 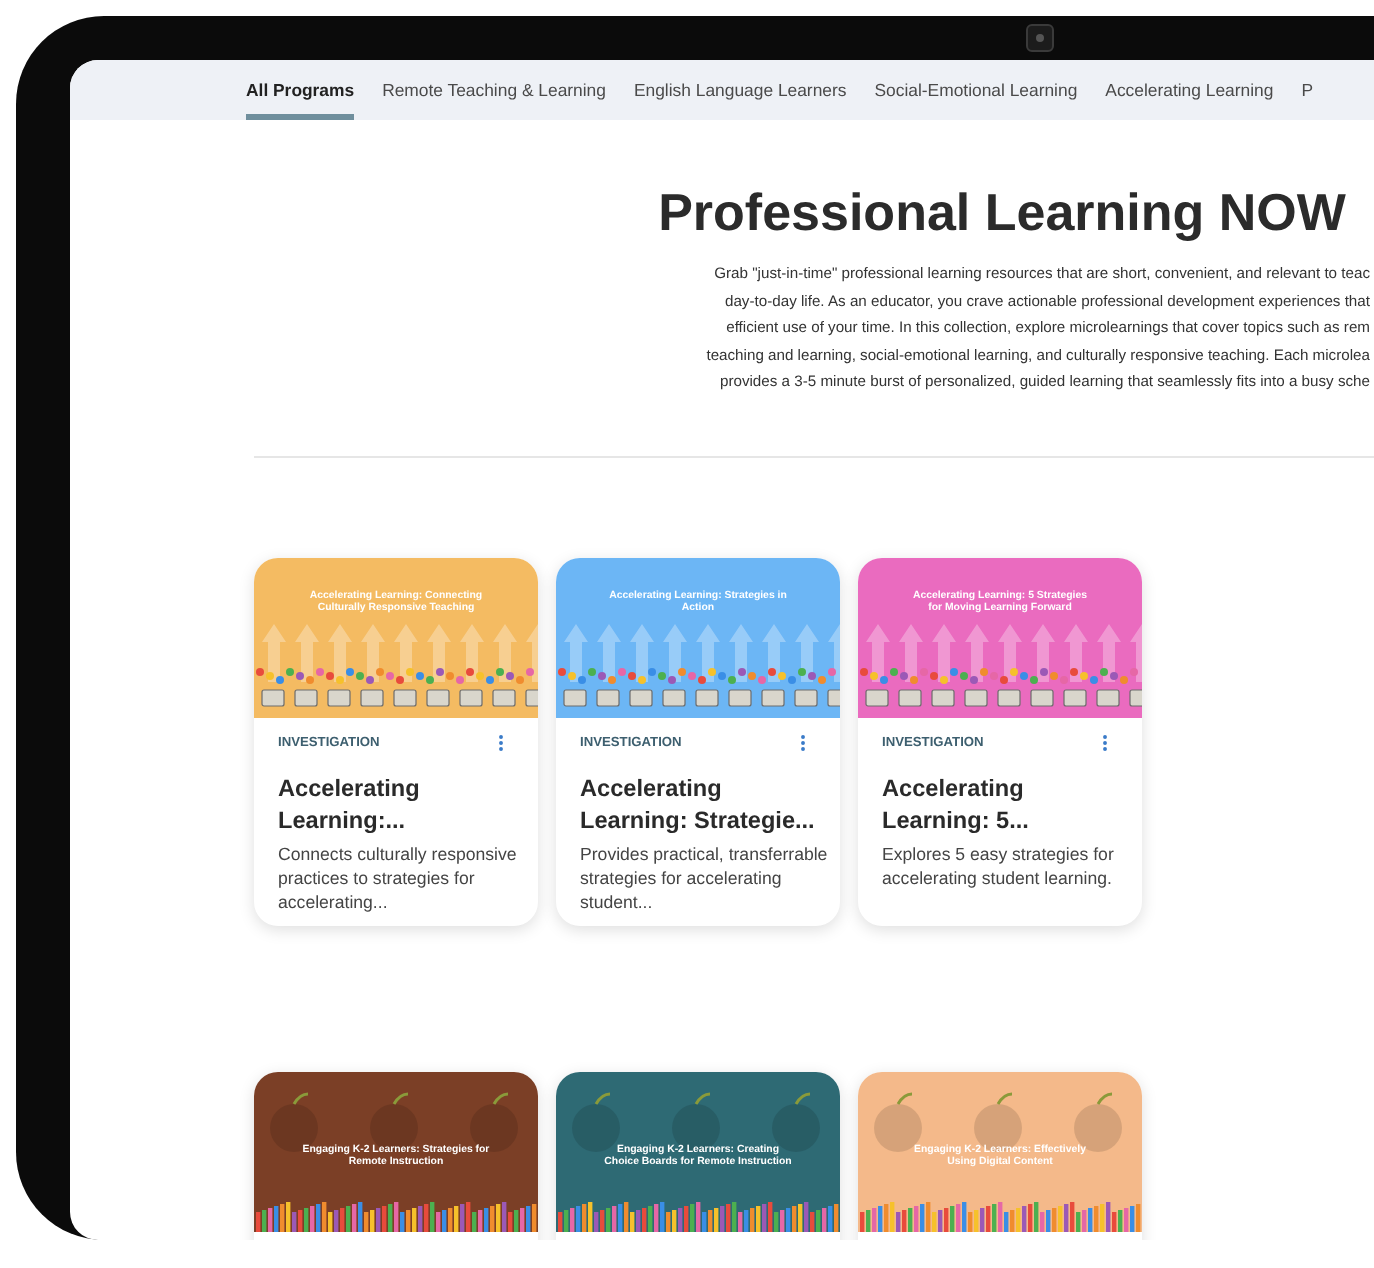 What do you see at coordinates (999, 865) in the screenshot?
I see `card-description: Explores 5 easy strategies for accelerating student learning.` at bounding box center [999, 865].